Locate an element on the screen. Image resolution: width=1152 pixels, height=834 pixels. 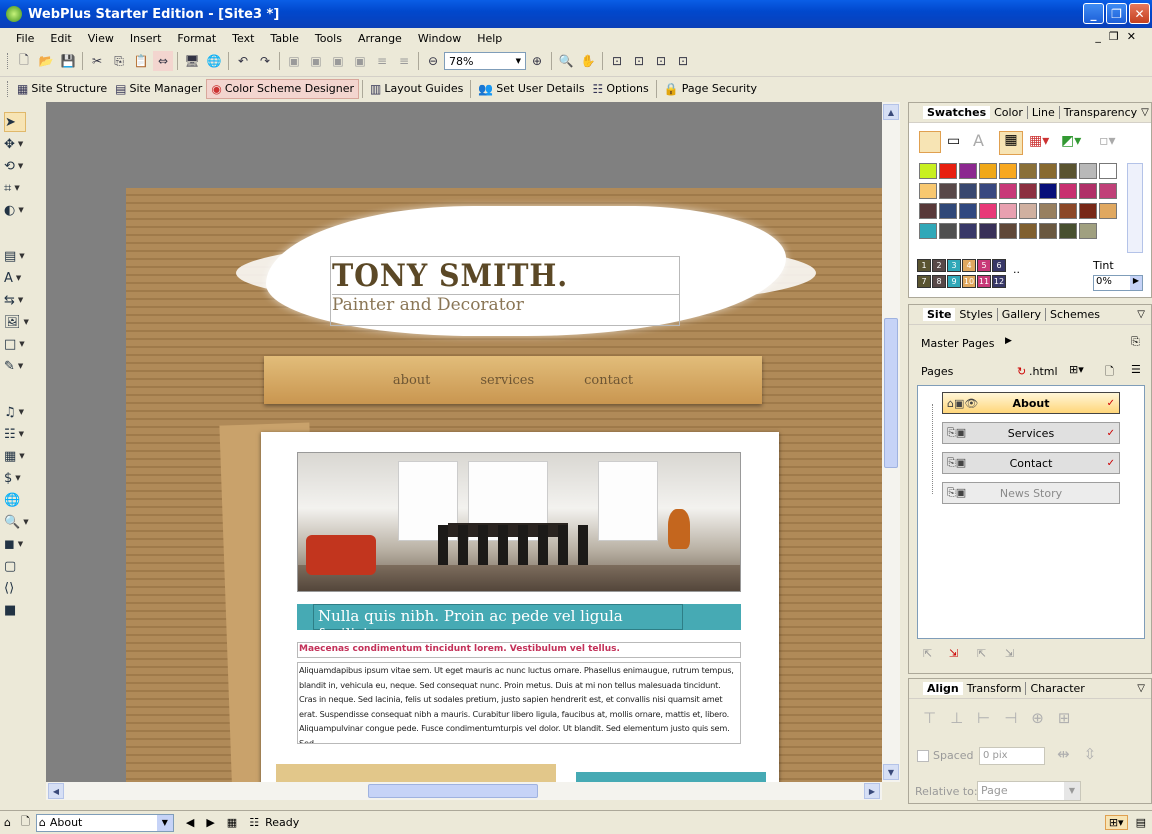
scheme-color-swatch: 11 is located at coordinates (984, 281).